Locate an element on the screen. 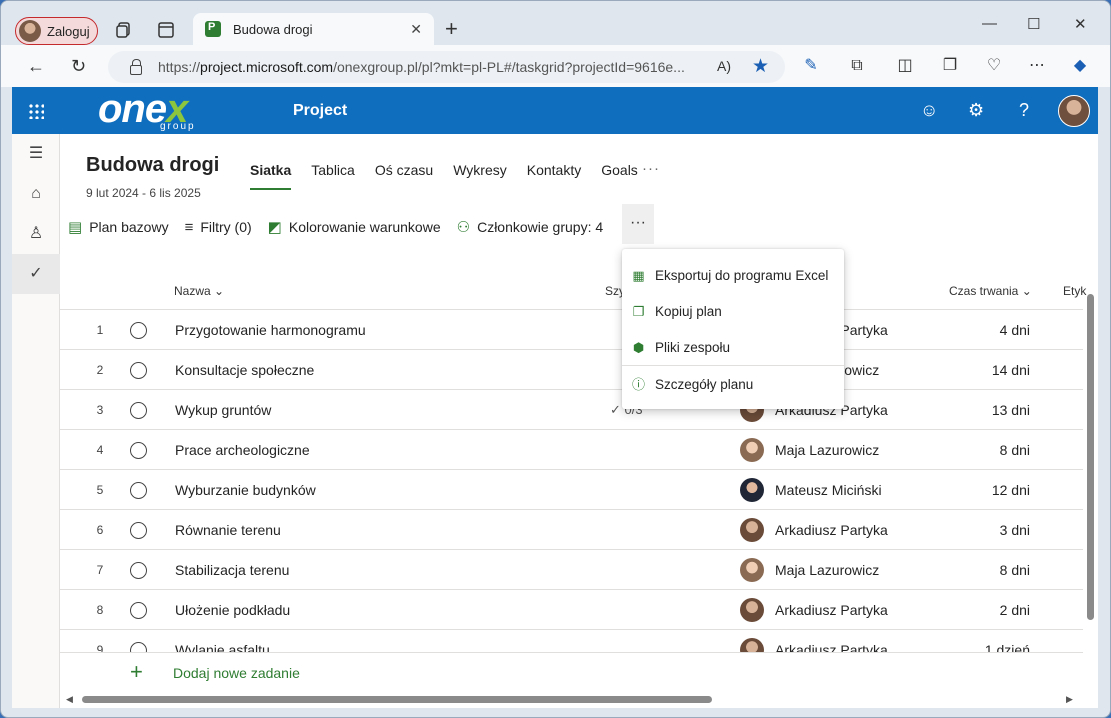 The width and height of the screenshot is (1111, 718). home-icon: ⌂ is located at coordinates (36, 194).